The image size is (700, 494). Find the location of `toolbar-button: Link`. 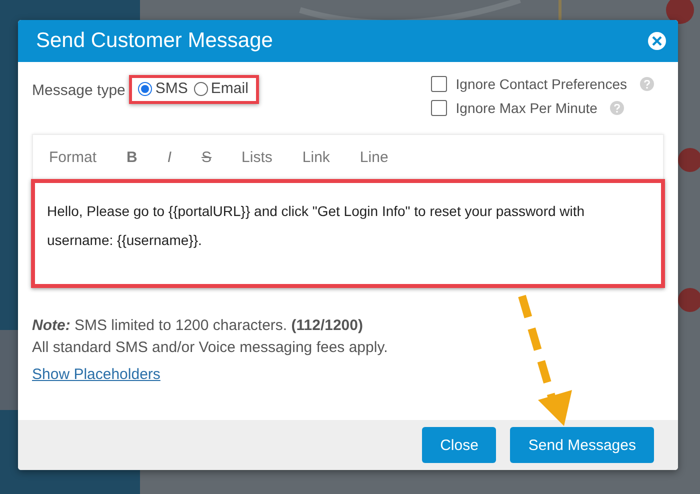

toolbar-button: Link is located at coordinates (316, 157).